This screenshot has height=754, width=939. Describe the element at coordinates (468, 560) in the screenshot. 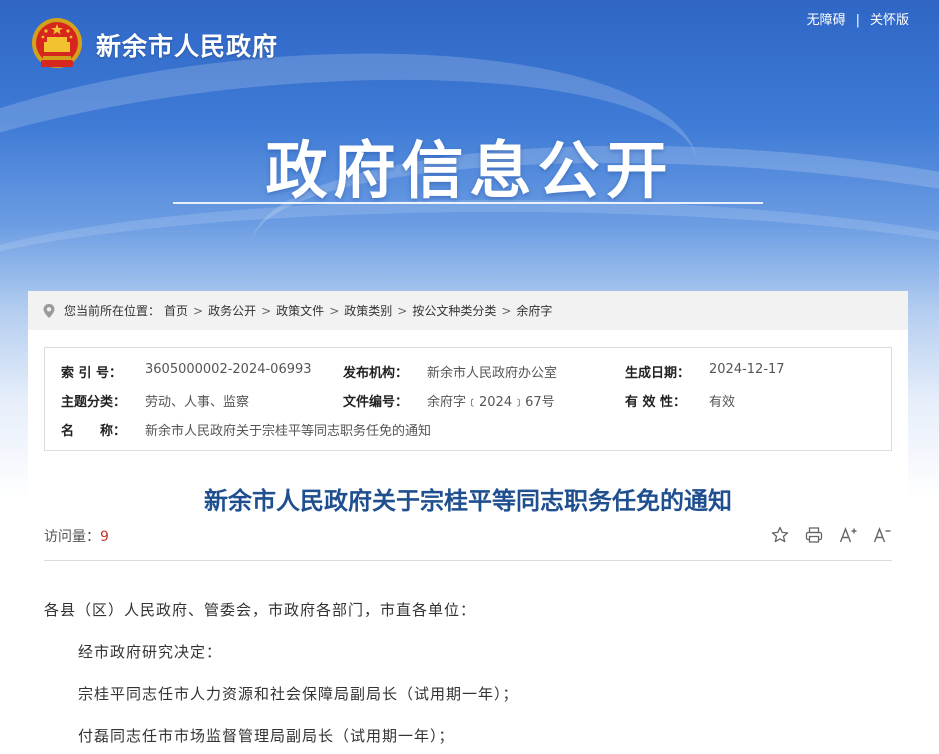

I see `title-divider` at that location.